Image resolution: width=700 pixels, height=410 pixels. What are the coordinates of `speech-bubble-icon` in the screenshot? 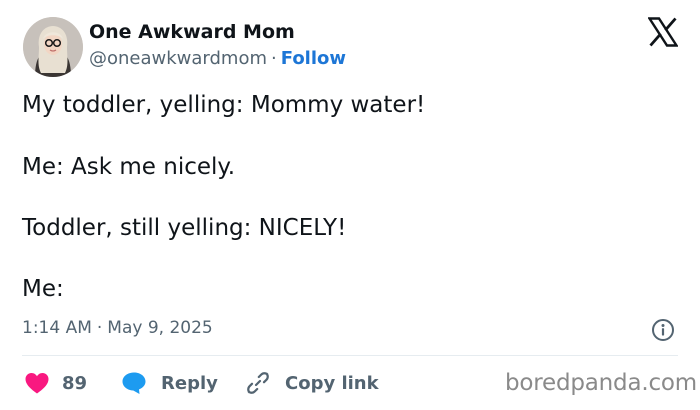 It's located at (134, 383).